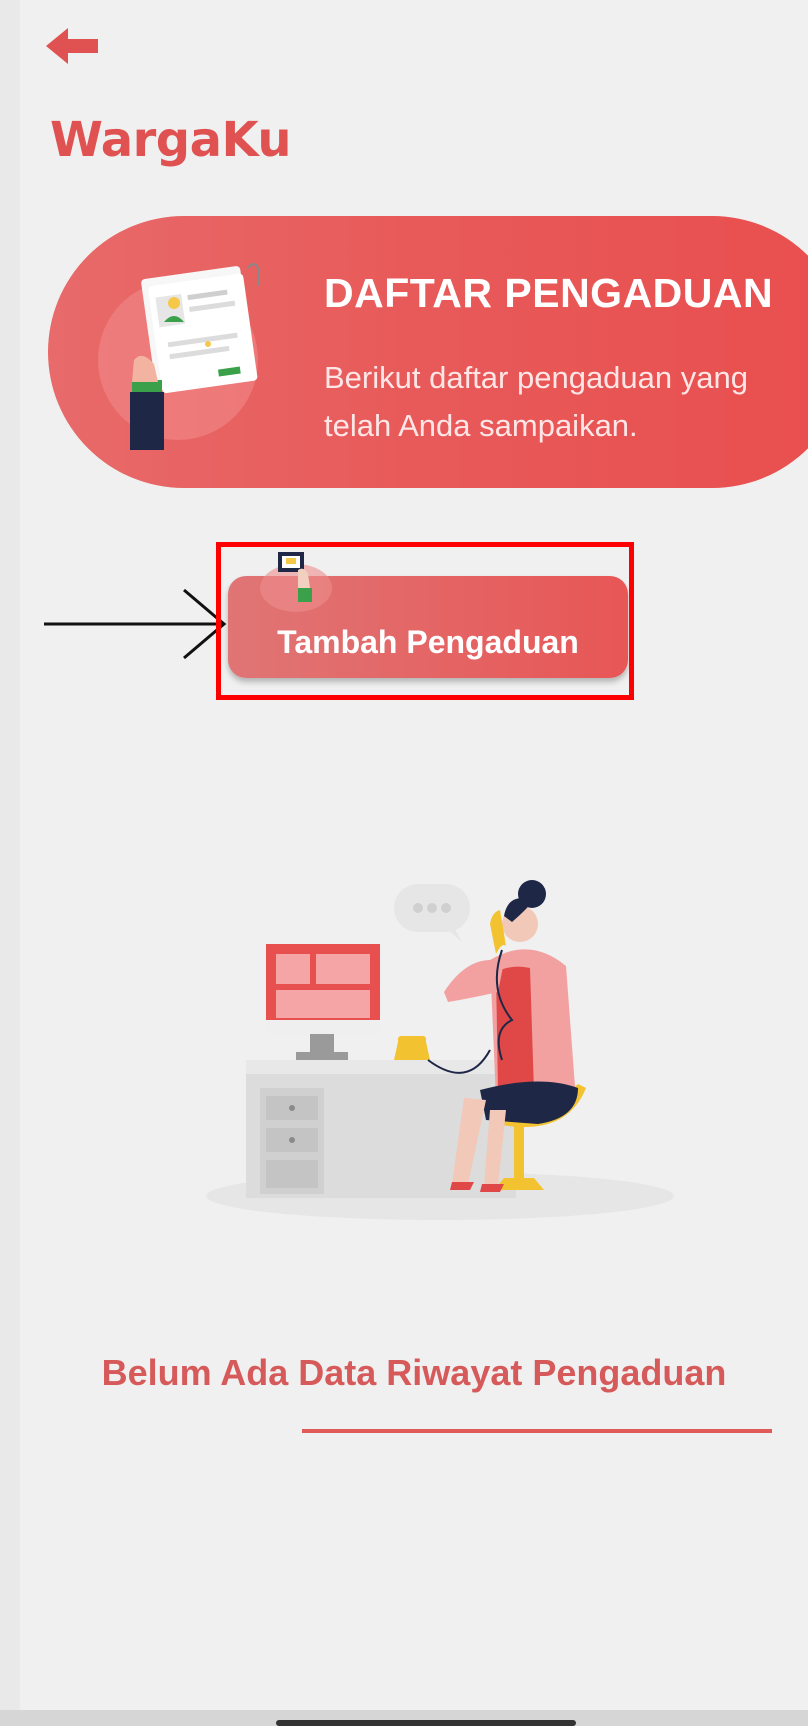  Describe the element at coordinates (440, 1050) in the screenshot. I see `customer-service-illustration-icon` at that location.